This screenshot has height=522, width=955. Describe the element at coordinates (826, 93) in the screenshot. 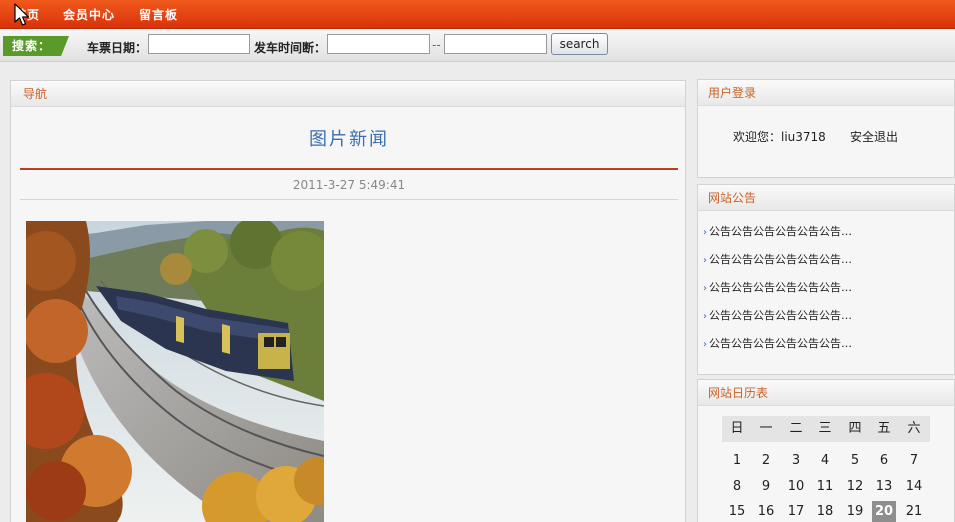

I see `login-panel-heading: 用户登录` at that location.